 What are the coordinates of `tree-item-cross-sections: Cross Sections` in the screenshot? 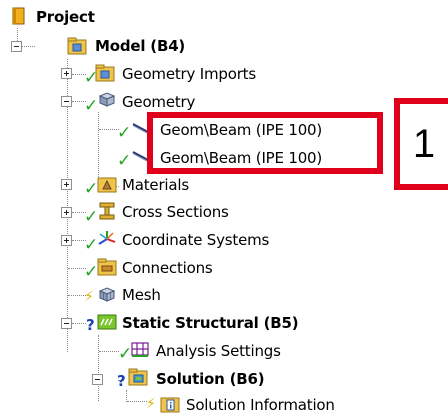 It's located at (175, 212).